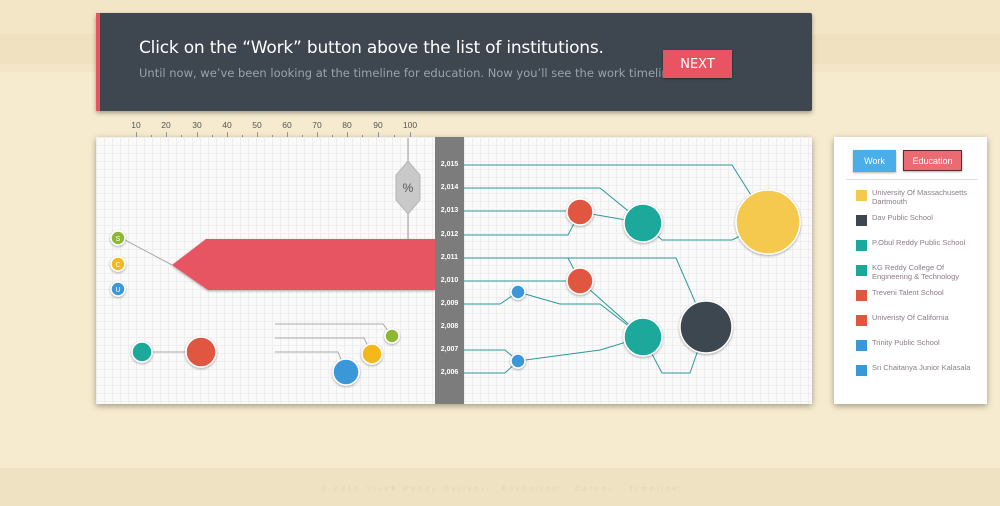 This screenshot has height=506, width=1000. I want to click on node-university-of-california, so click(580, 281).